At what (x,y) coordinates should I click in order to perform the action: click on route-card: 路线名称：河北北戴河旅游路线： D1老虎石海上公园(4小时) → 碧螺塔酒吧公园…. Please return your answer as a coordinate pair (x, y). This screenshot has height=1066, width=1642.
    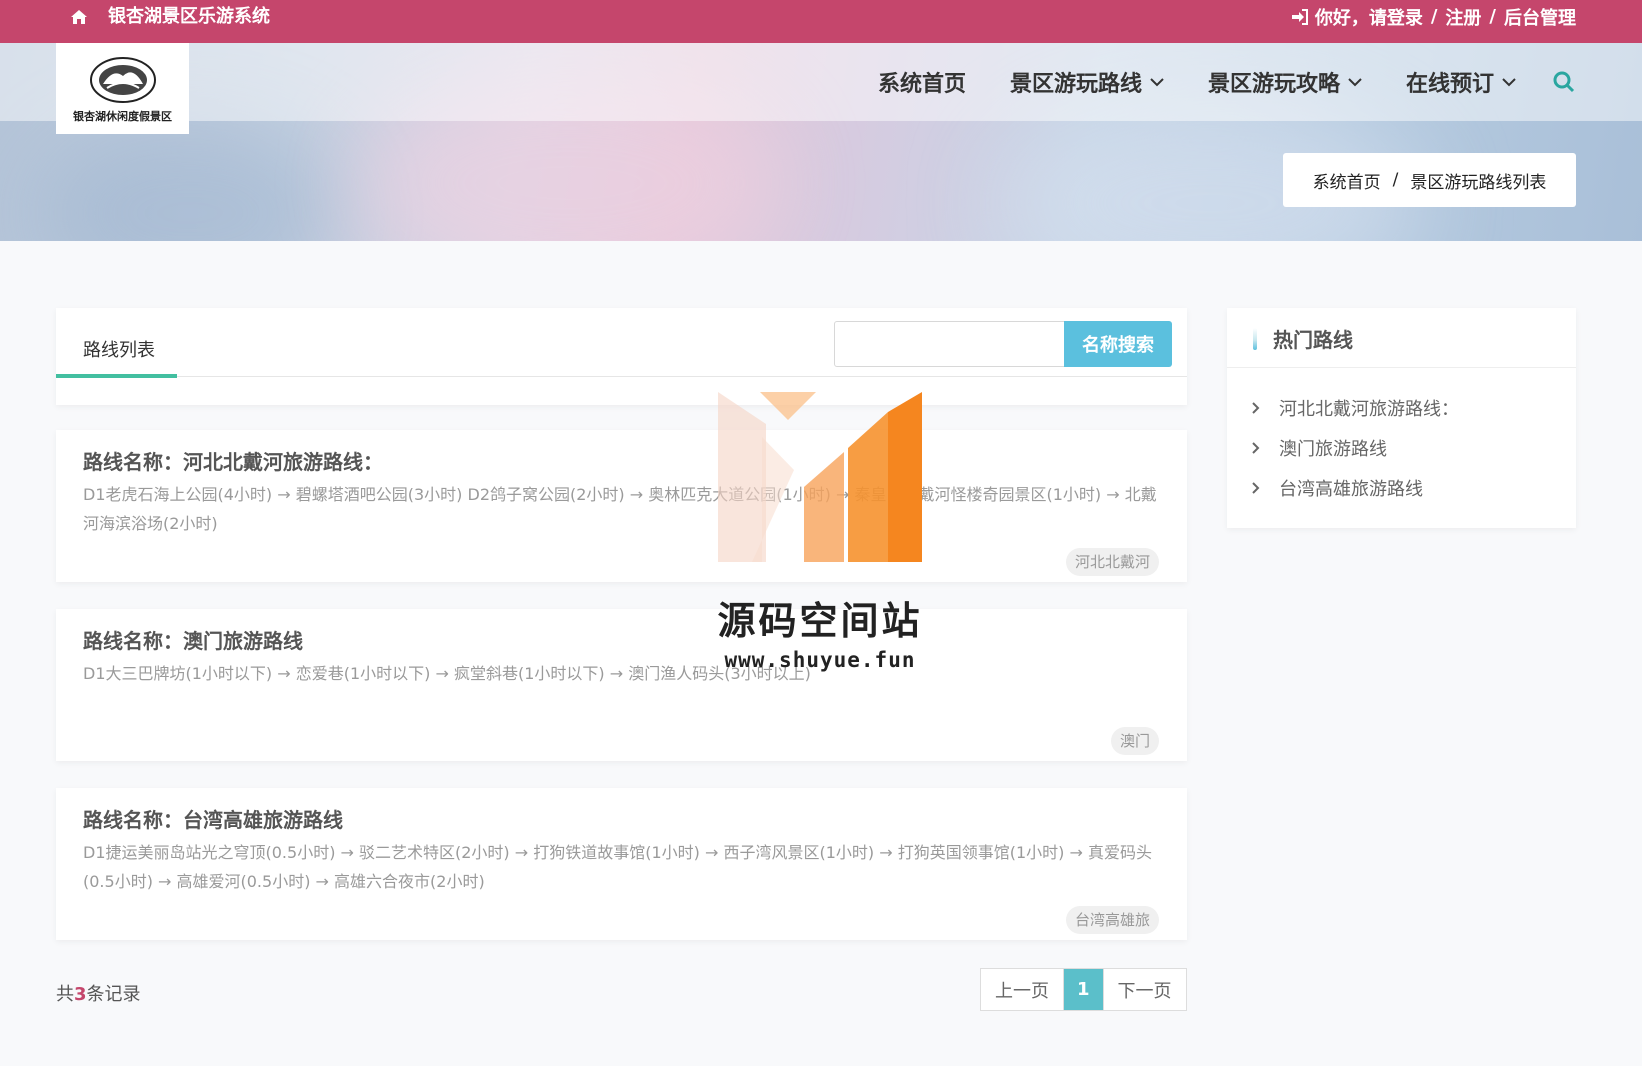
    Looking at the image, I should click on (621, 506).